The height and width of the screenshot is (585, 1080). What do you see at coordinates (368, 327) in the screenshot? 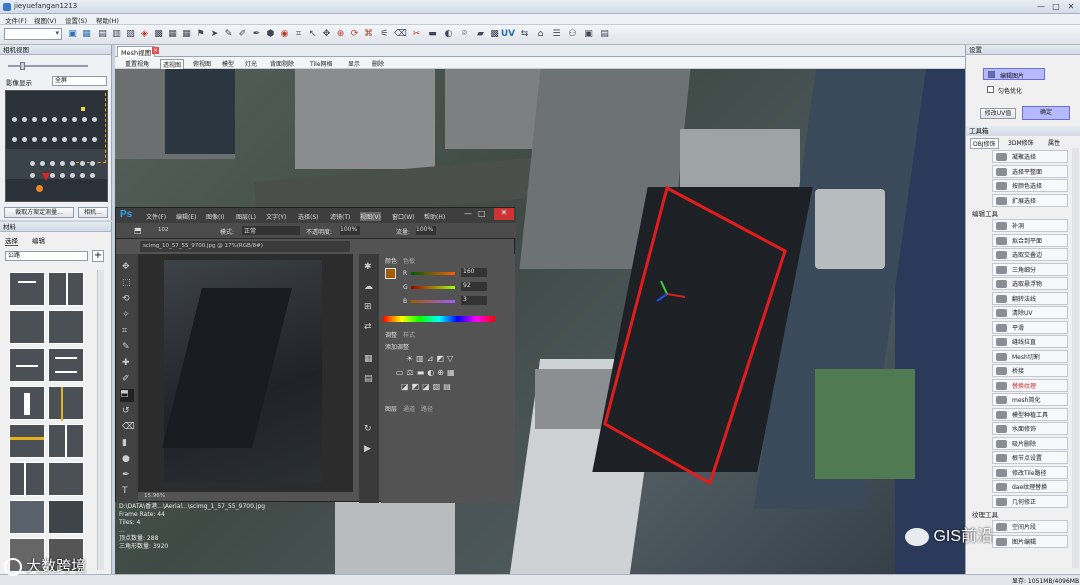
I see `ps-dock-icon: ⇄` at bounding box center [368, 327].